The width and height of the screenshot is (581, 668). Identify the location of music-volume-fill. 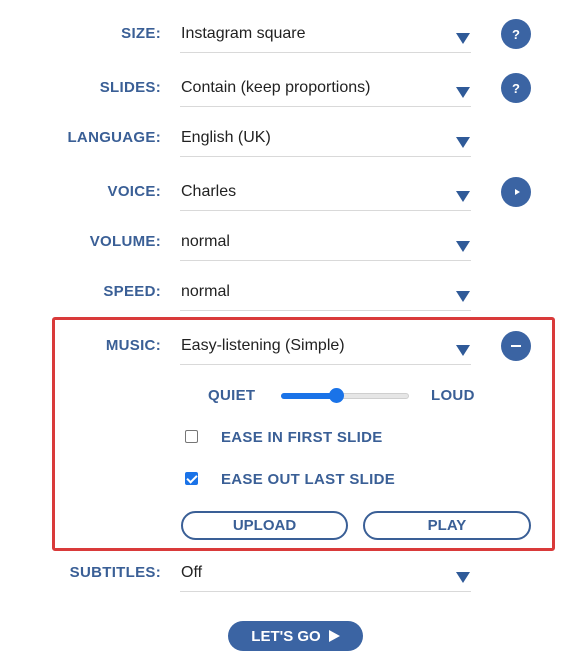
(309, 396).